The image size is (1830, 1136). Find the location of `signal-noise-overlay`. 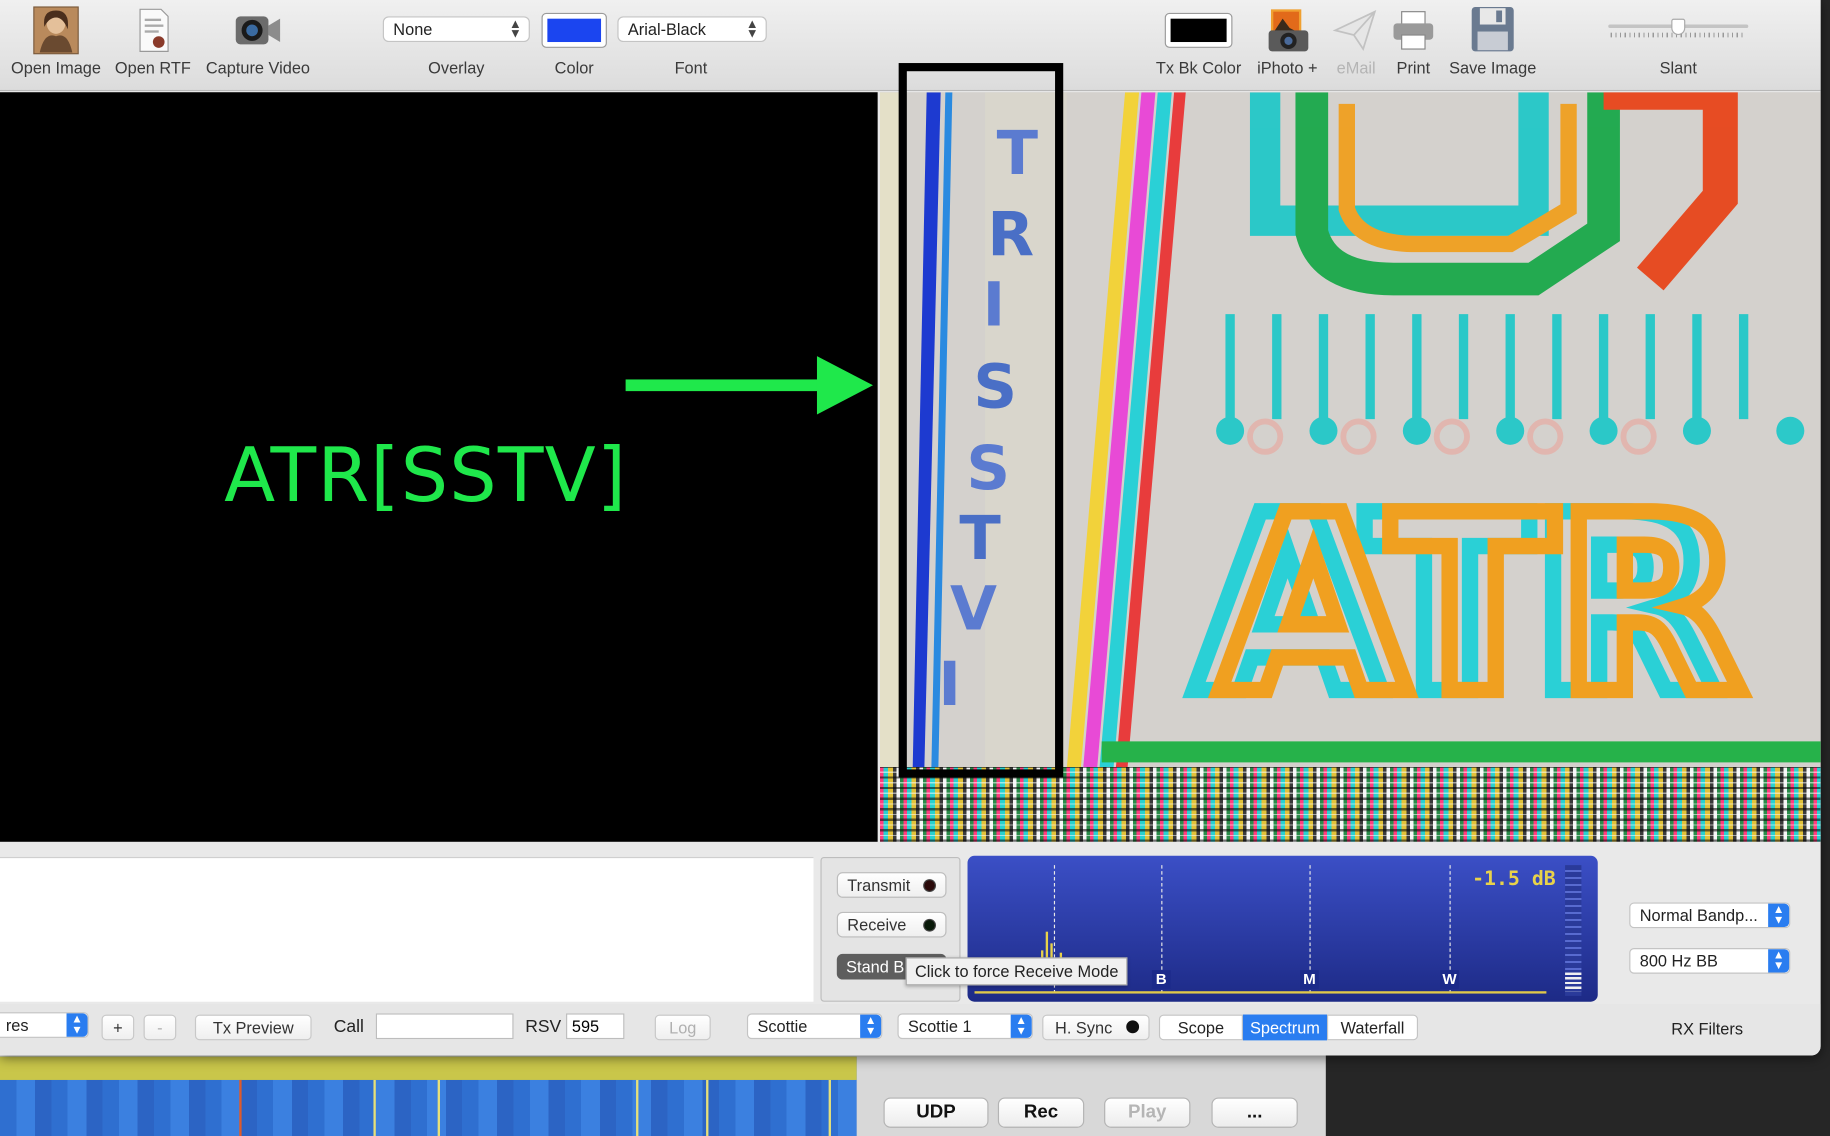

signal-noise-overlay is located at coordinates (1350, 804).